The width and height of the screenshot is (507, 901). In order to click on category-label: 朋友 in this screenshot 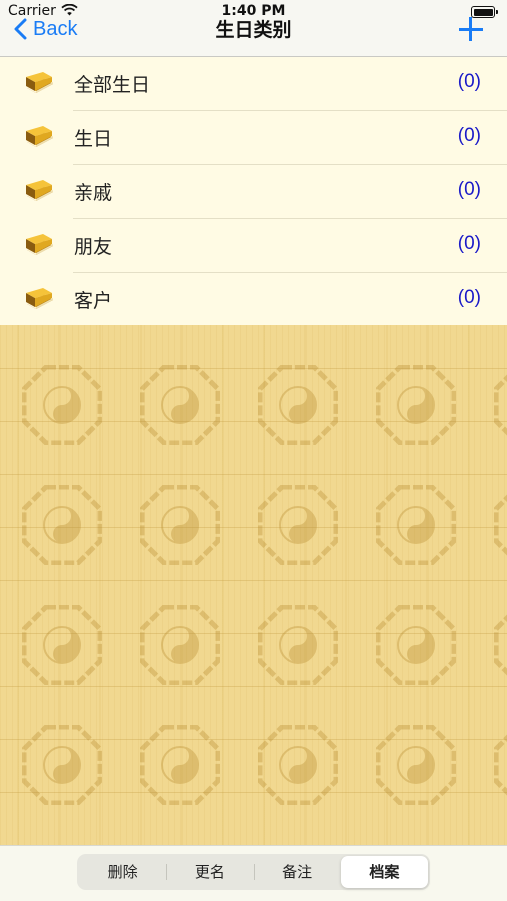, I will do `click(93, 247)`.